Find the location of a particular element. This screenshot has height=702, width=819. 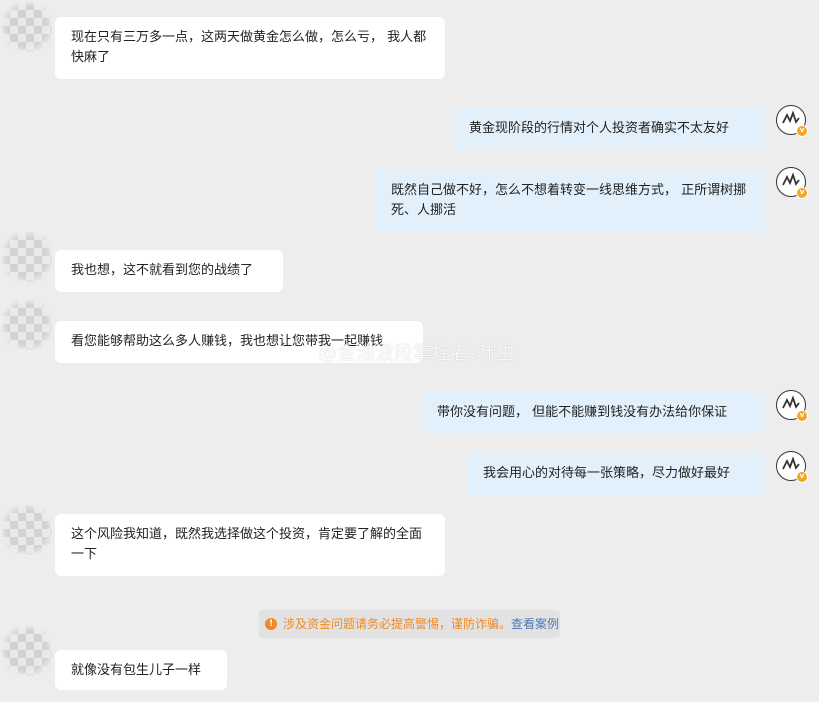

chat-bubble-sent: 带你没有问题， 但能不能赚到钱没有办法给你保证 is located at coordinates (593, 413).